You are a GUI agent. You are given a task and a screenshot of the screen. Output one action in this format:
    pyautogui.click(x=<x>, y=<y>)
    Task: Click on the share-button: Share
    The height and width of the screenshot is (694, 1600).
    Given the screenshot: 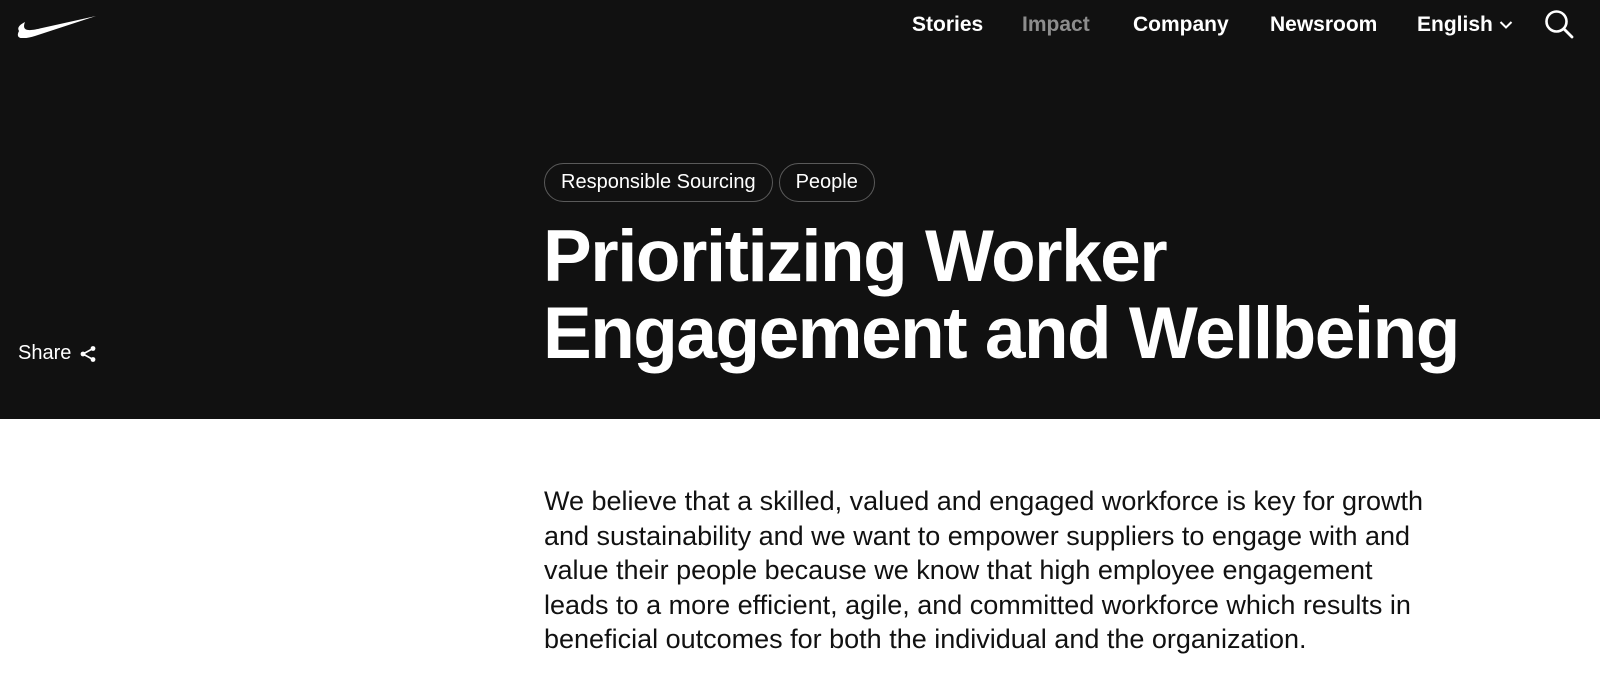 What is the action you would take?
    pyautogui.click(x=57, y=353)
    